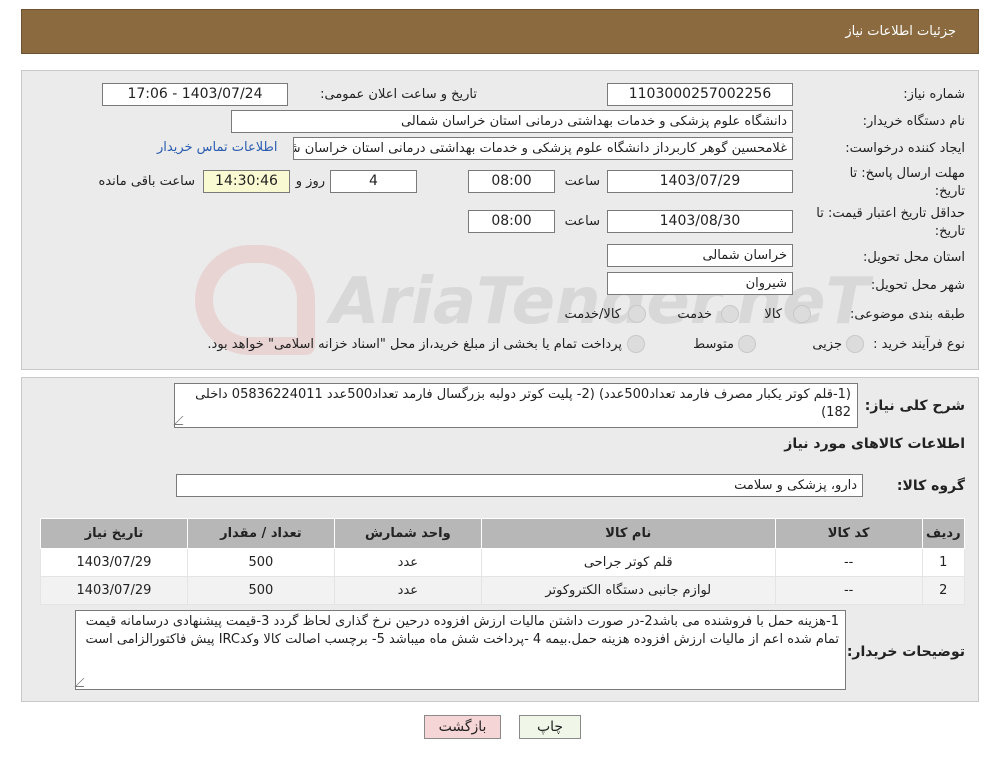 This screenshot has height=759, width=985. I want to click on category-label: طبقه بندی موضوعی:, so click(907, 314).